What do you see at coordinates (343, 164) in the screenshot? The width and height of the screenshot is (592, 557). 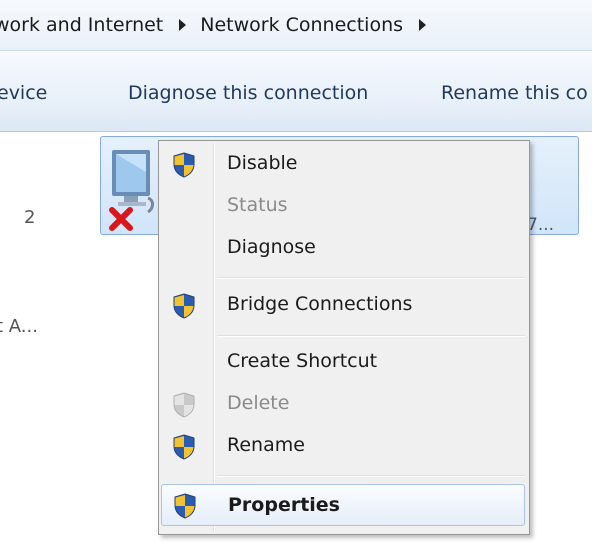 I see `menu-item-disable: Disable` at bounding box center [343, 164].